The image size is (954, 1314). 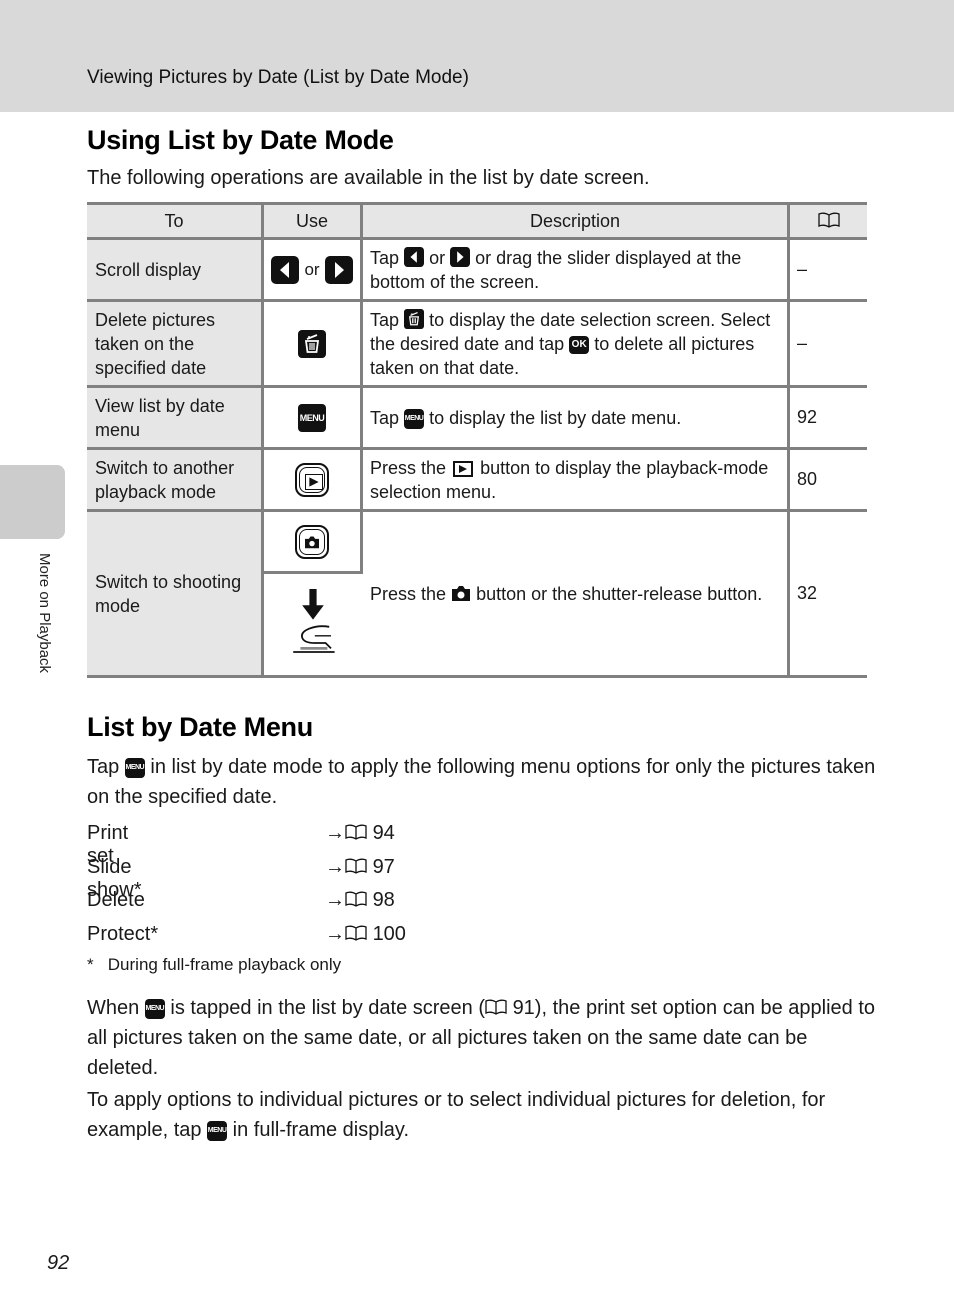 I want to click on section-title-list-by-date-menu: List by Date Menu, so click(x=200, y=727).